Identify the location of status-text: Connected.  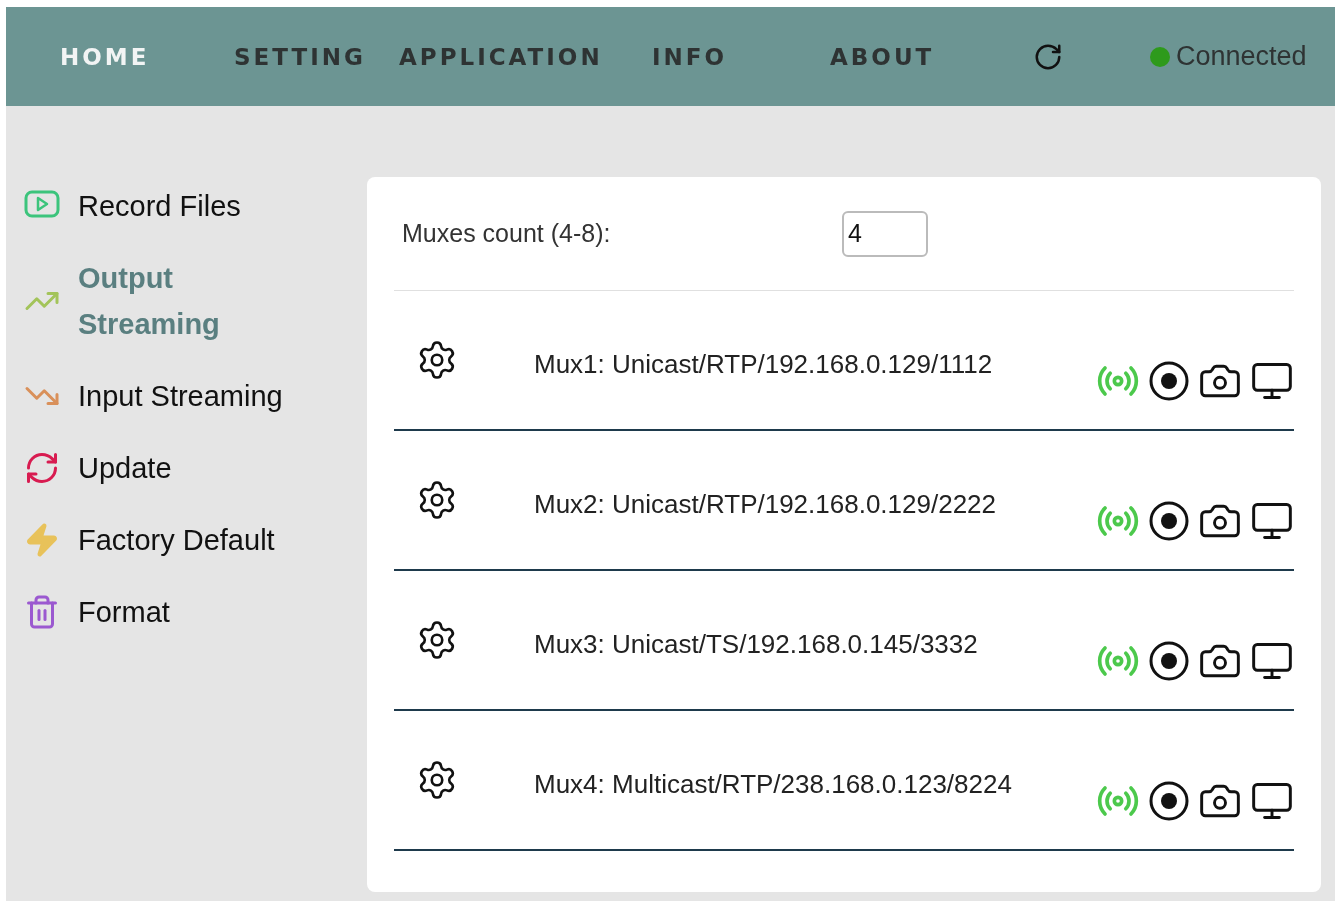
(1241, 56).